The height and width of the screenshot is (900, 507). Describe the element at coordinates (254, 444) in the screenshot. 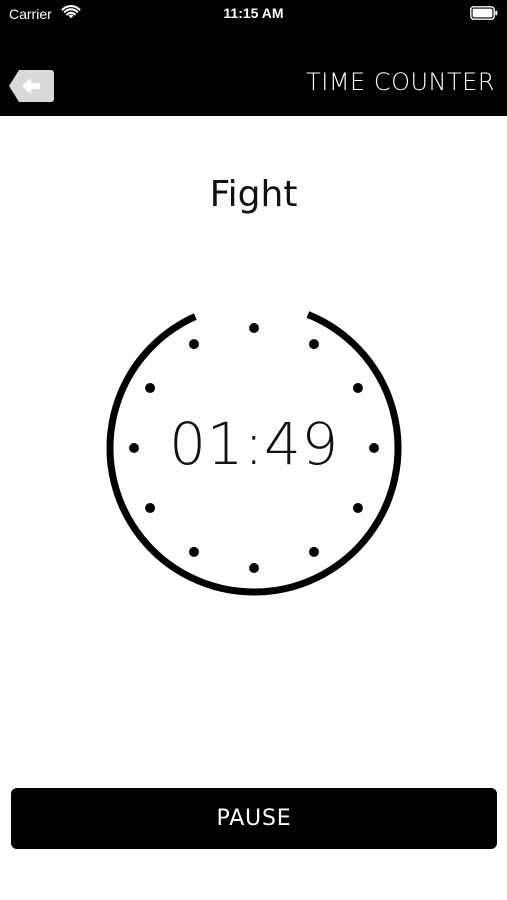

I see `time-remaining: 01:49` at that location.